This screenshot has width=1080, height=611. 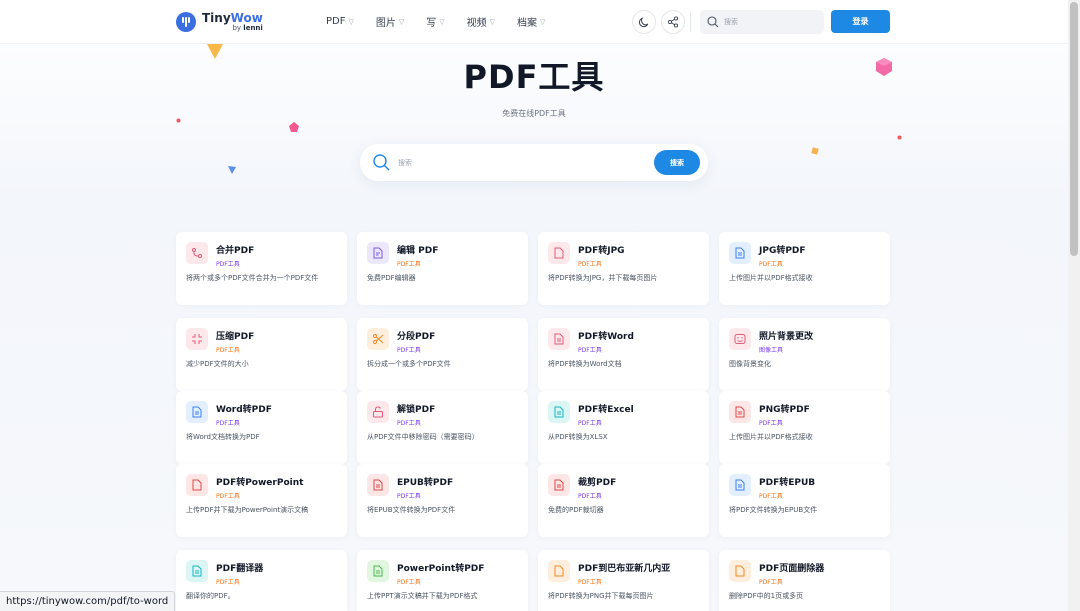 I want to click on decor-blue-triangle, so click(x=232, y=170).